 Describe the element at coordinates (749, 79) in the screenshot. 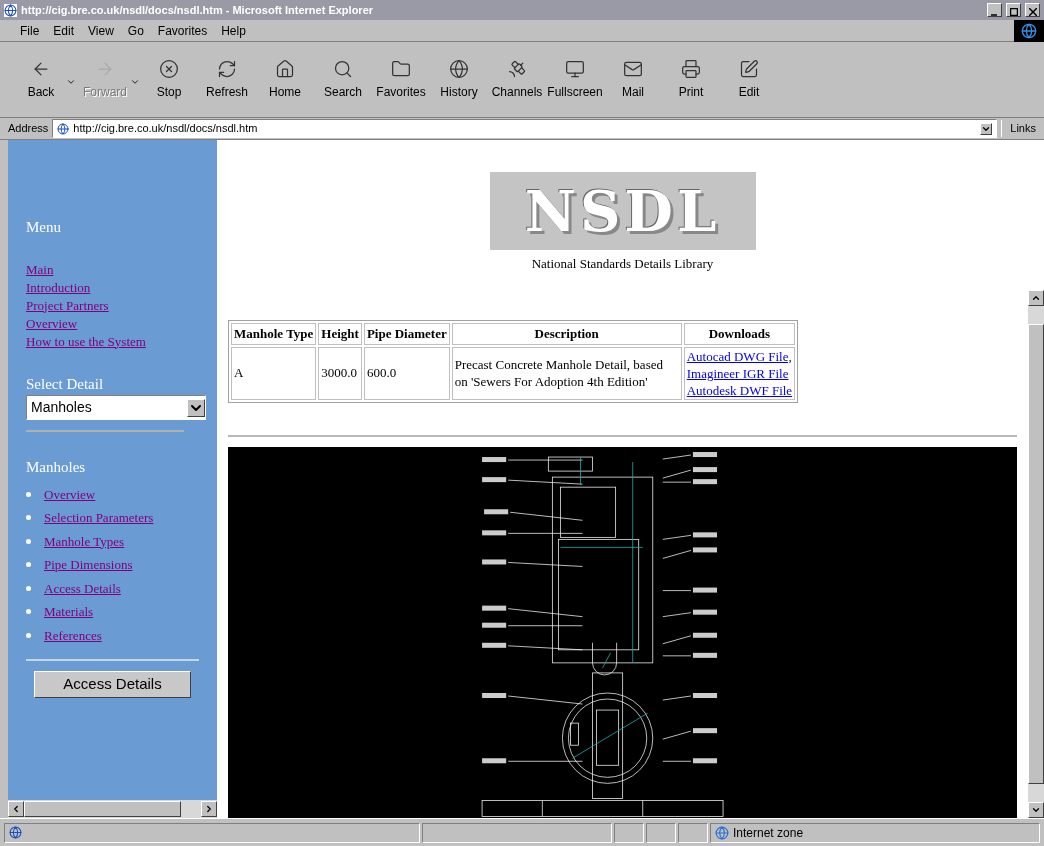

I see `toolbar-button: Edit` at that location.